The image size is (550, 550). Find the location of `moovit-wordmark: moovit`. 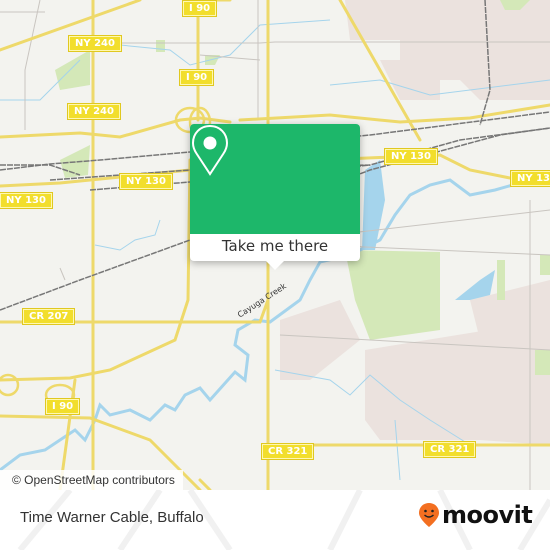

moovit-wordmark: moovit is located at coordinates (487, 515).